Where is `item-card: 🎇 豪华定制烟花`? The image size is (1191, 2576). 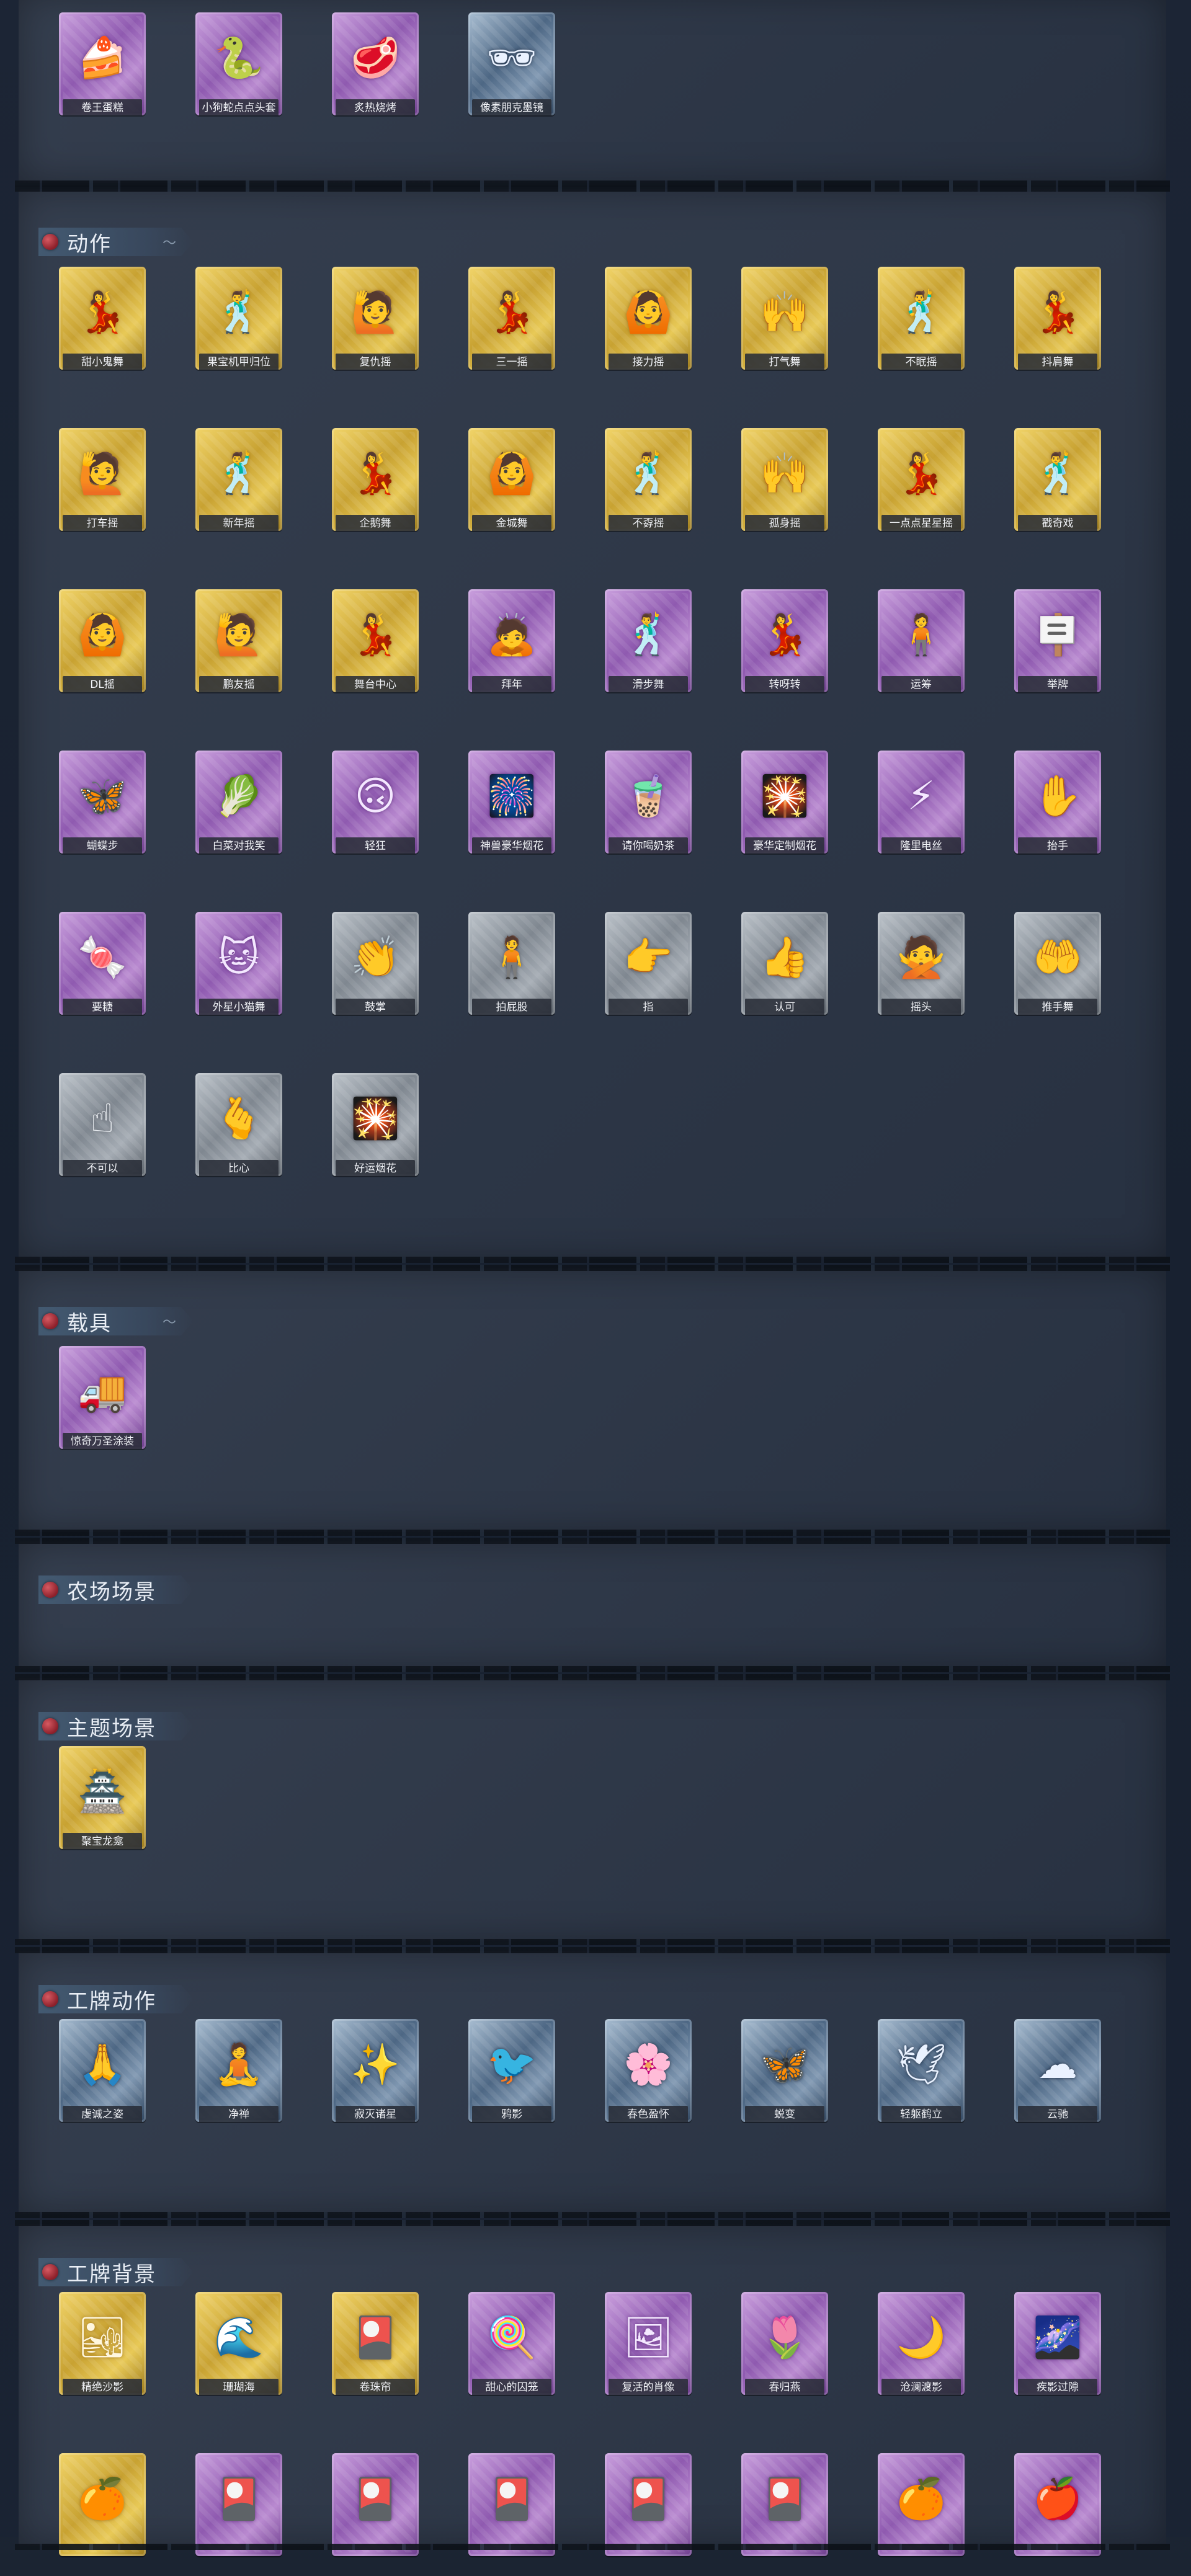 item-card: 🎇 豪华定制烟花 is located at coordinates (784, 802).